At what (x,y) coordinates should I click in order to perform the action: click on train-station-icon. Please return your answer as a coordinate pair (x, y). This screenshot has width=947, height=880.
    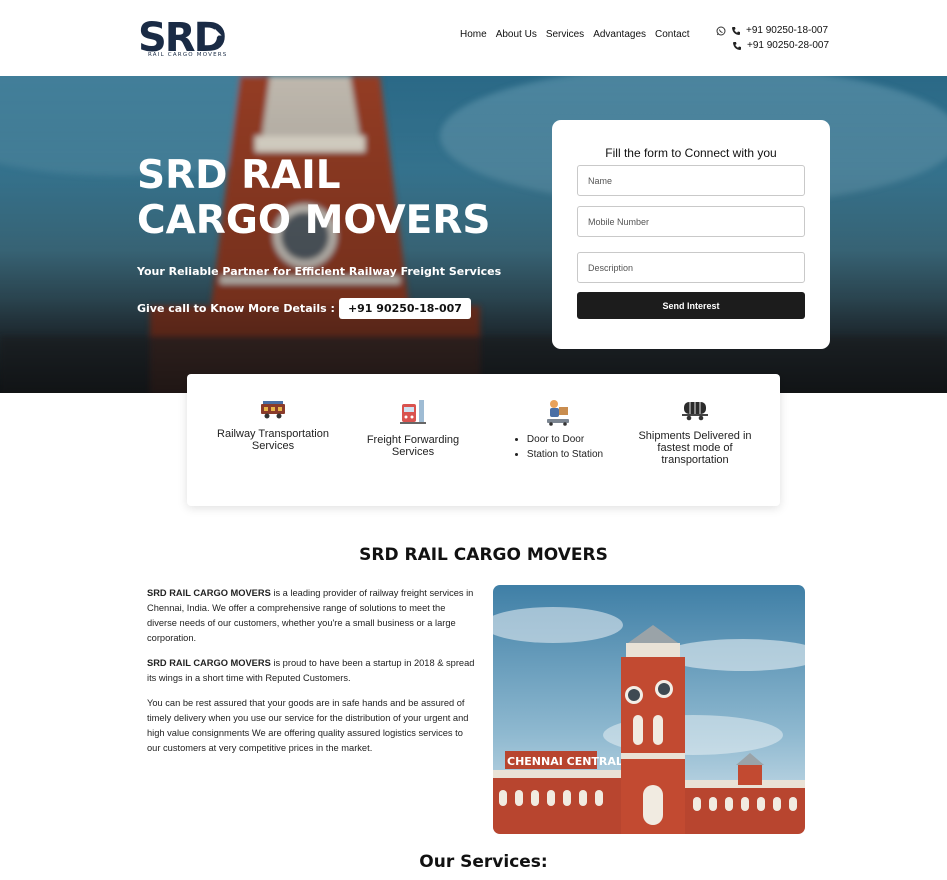
    Looking at the image, I should click on (413, 412).